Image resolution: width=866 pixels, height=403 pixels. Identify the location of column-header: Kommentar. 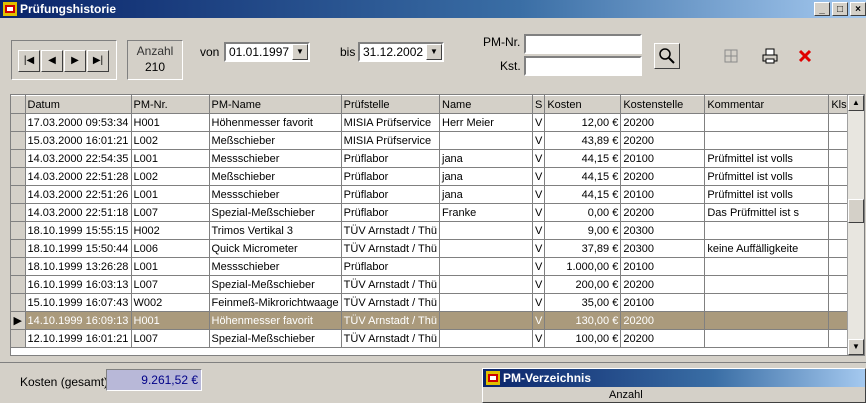
(767, 104).